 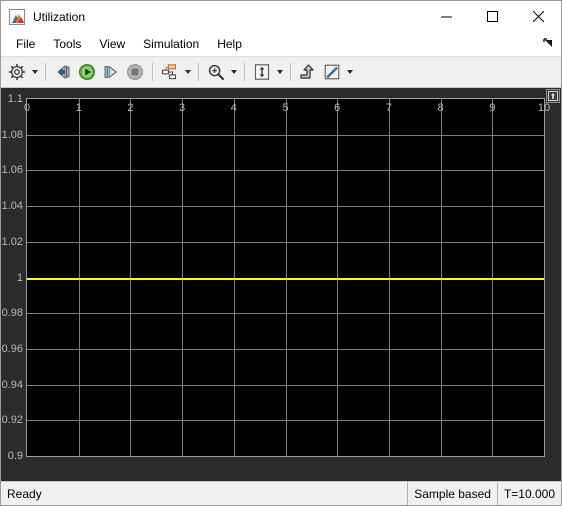 What do you see at coordinates (285, 278) in the screenshot?
I see `signal-trace-utilization` at bounding box center [285, 278].